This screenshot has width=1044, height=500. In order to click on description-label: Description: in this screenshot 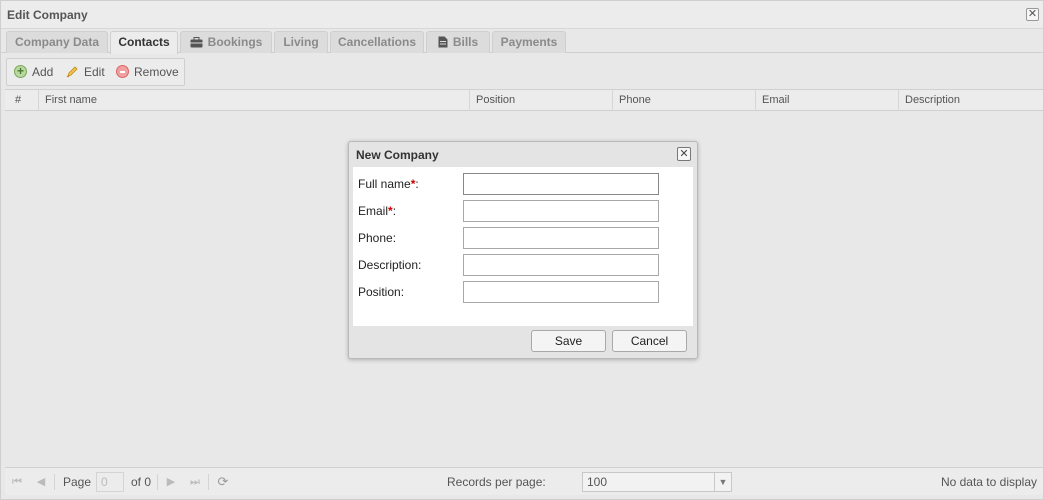, I will do `click(390, 265)`.